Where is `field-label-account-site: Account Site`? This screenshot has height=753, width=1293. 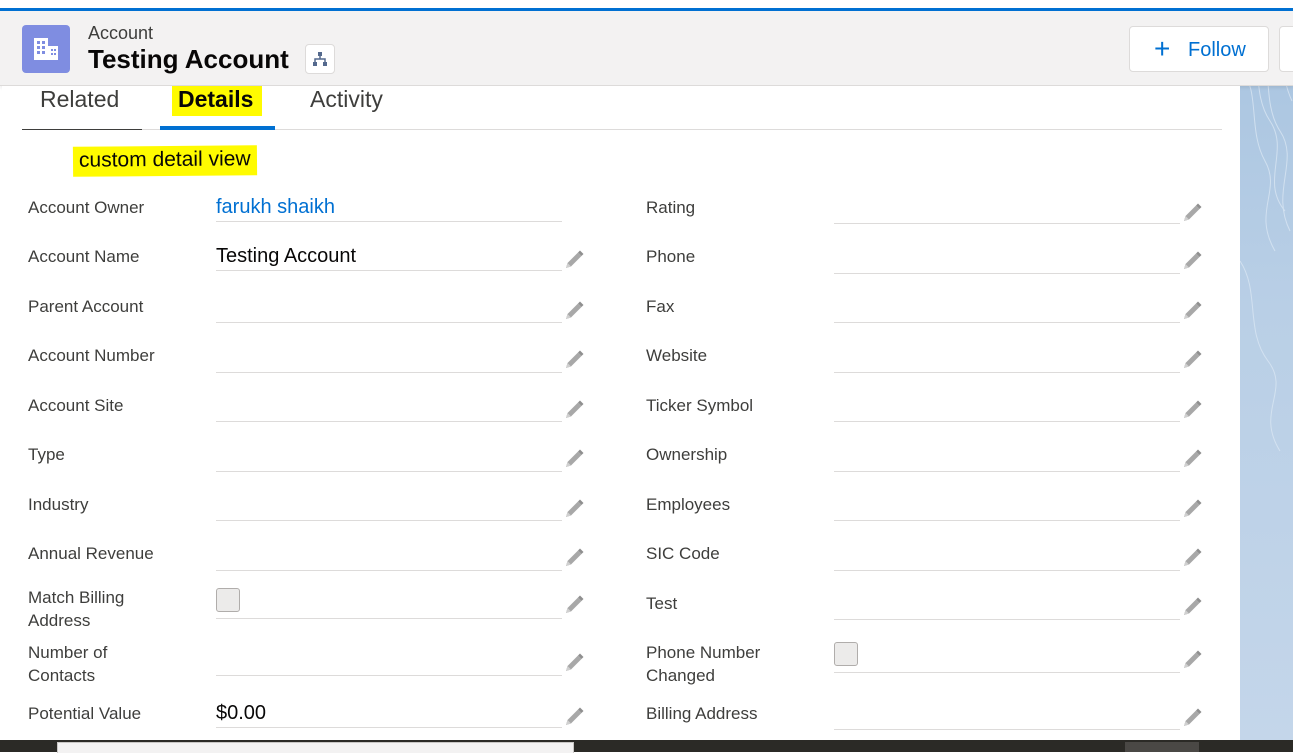
field-label-account-site: Account Site is located at coordinates (76, 405).